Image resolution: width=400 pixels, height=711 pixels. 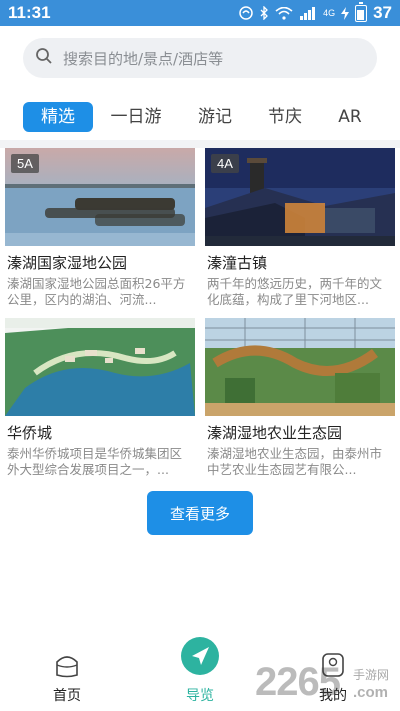 I want to click on watermark-url: .com, so click(x=371, y=692).